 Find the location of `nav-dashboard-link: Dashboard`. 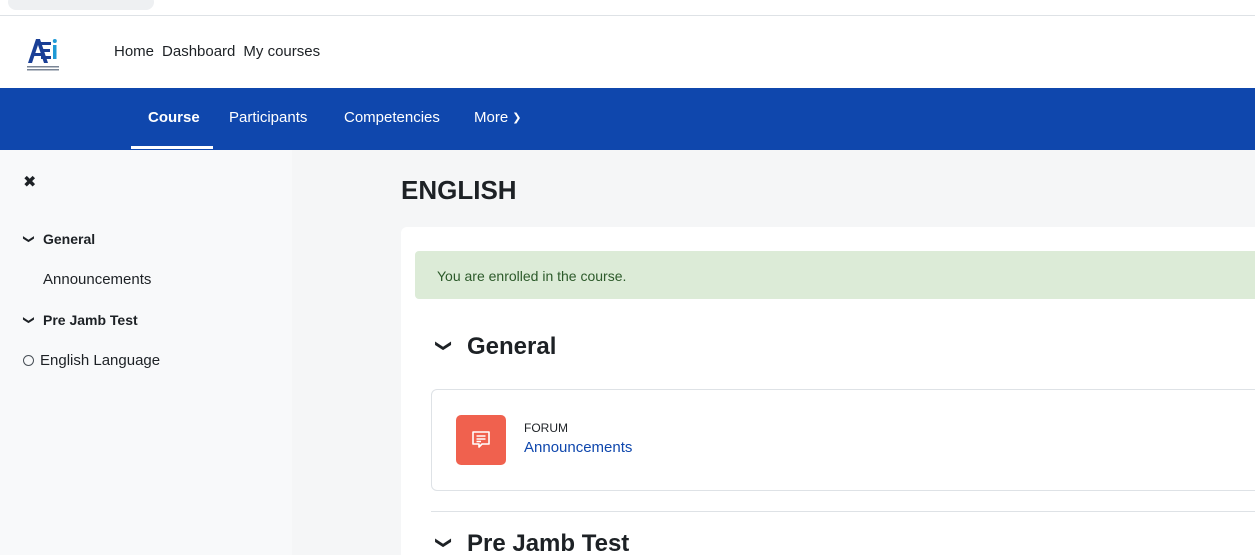

nav-dashboard-link: Dashboard is located at coordinates (198, 51).